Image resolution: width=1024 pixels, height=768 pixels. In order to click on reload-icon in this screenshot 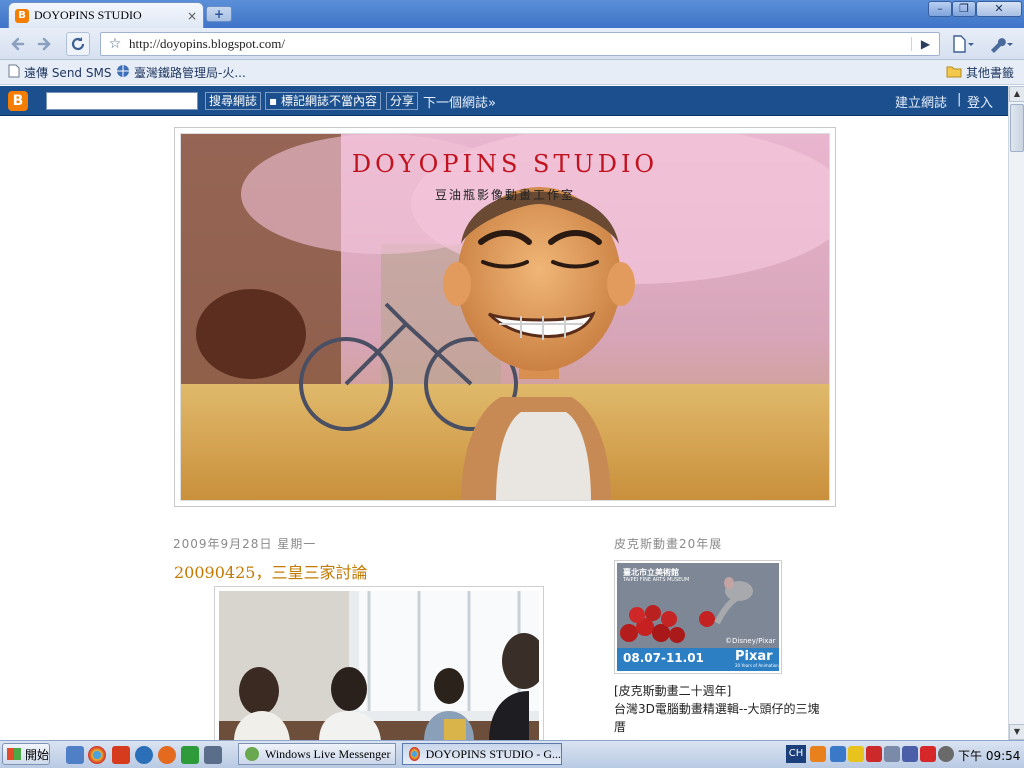, I will do `click(78, 44)`.